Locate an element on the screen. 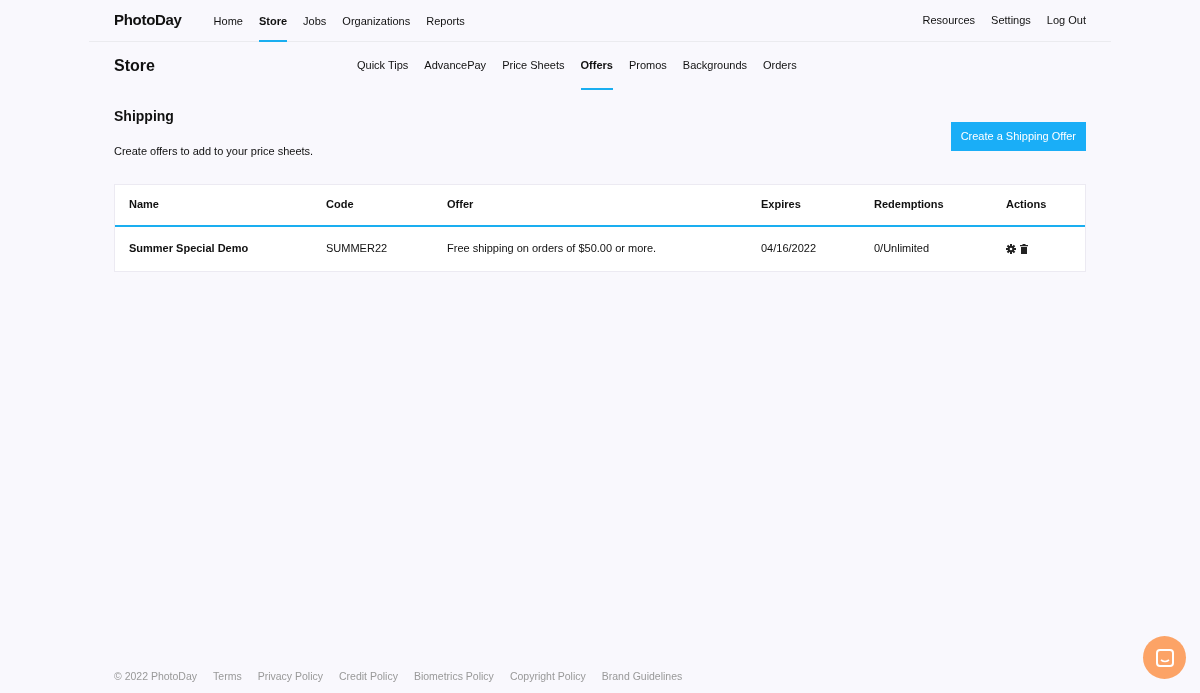  nav-link-tab: Organizations is located at coordinates (376, 21).